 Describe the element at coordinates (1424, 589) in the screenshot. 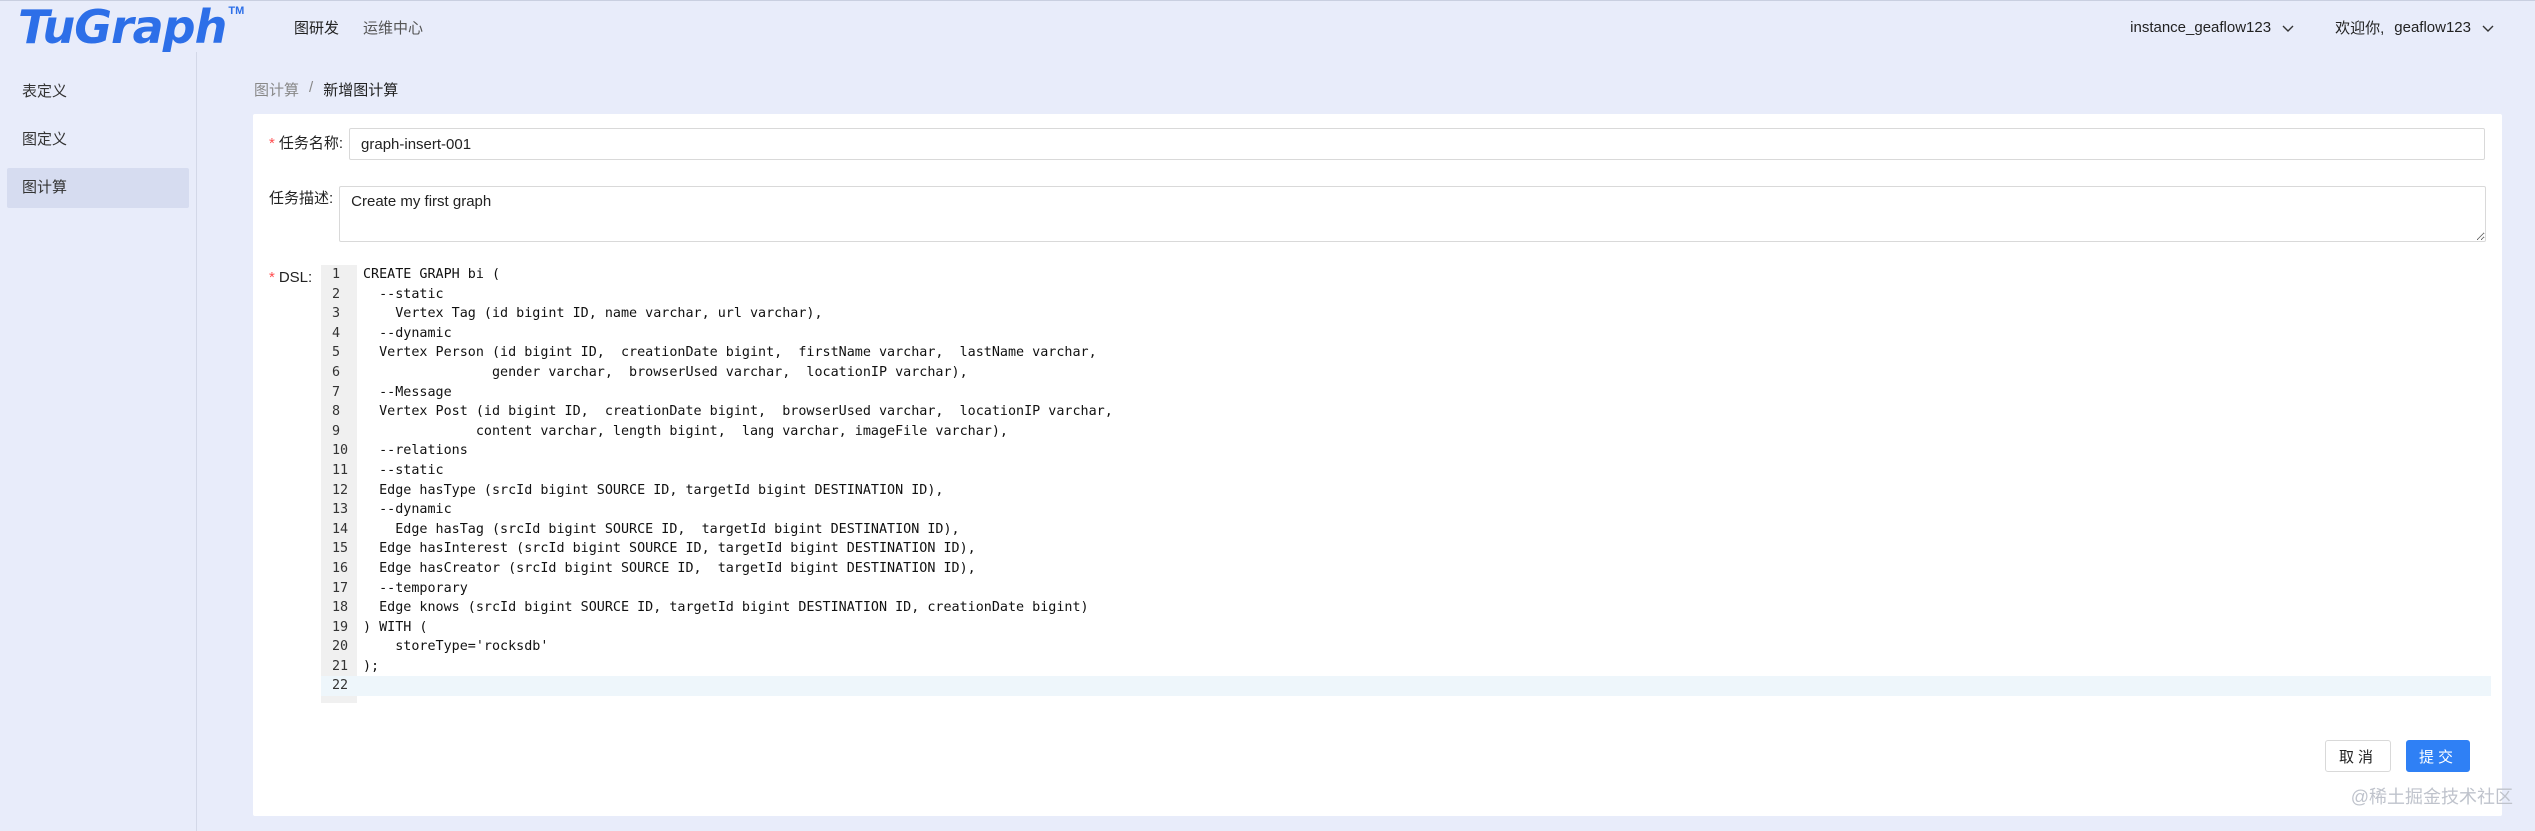

I see `code-line: --temporary` at that location.